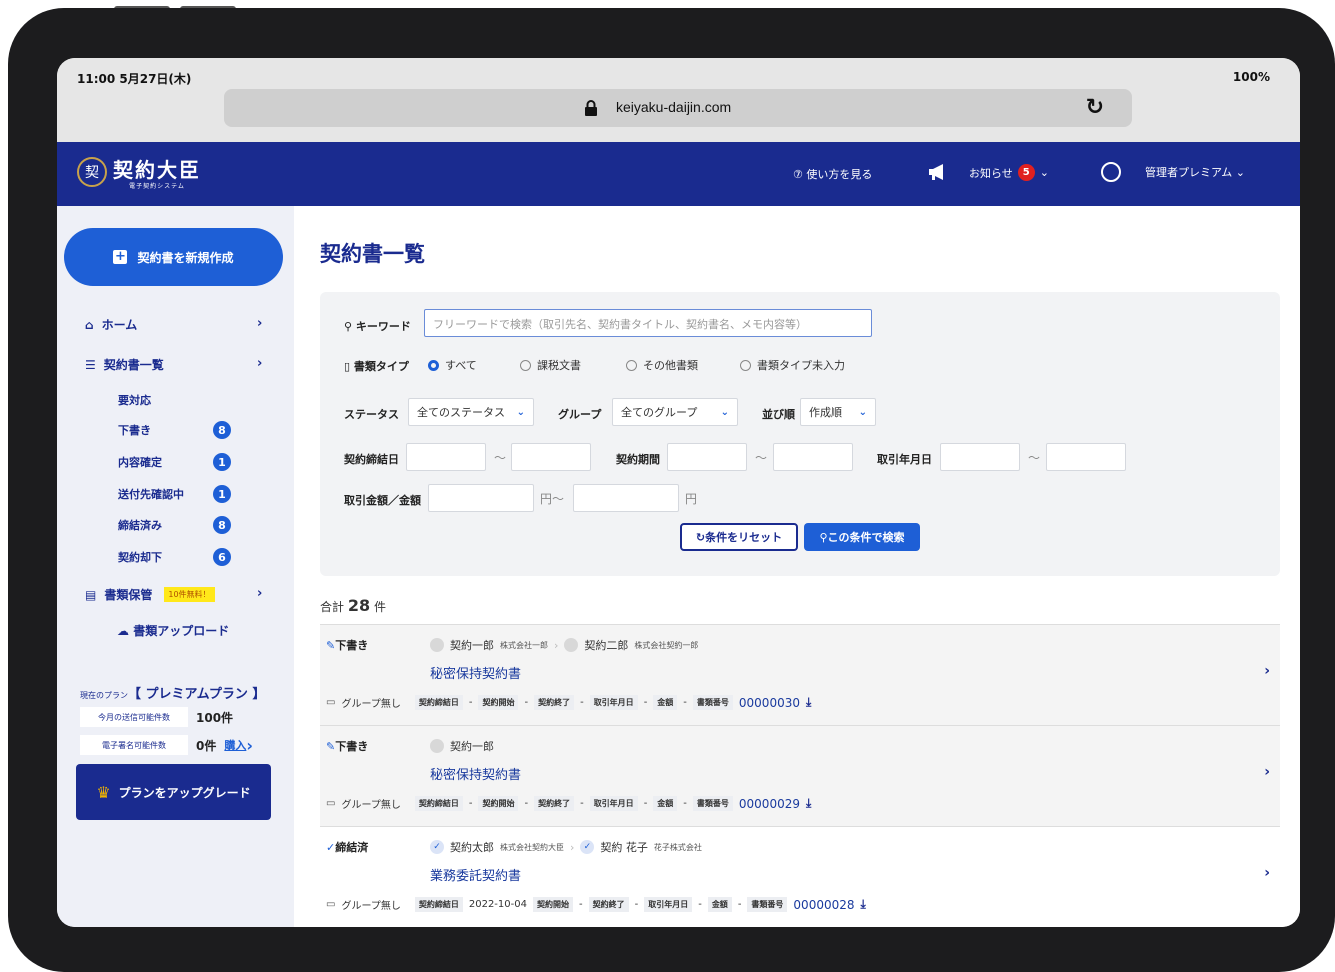 Image resolution: width=1335 pixels, height=972 pixels. I want to click on party-company: 株式会社契約一郎, so click(666, 645).